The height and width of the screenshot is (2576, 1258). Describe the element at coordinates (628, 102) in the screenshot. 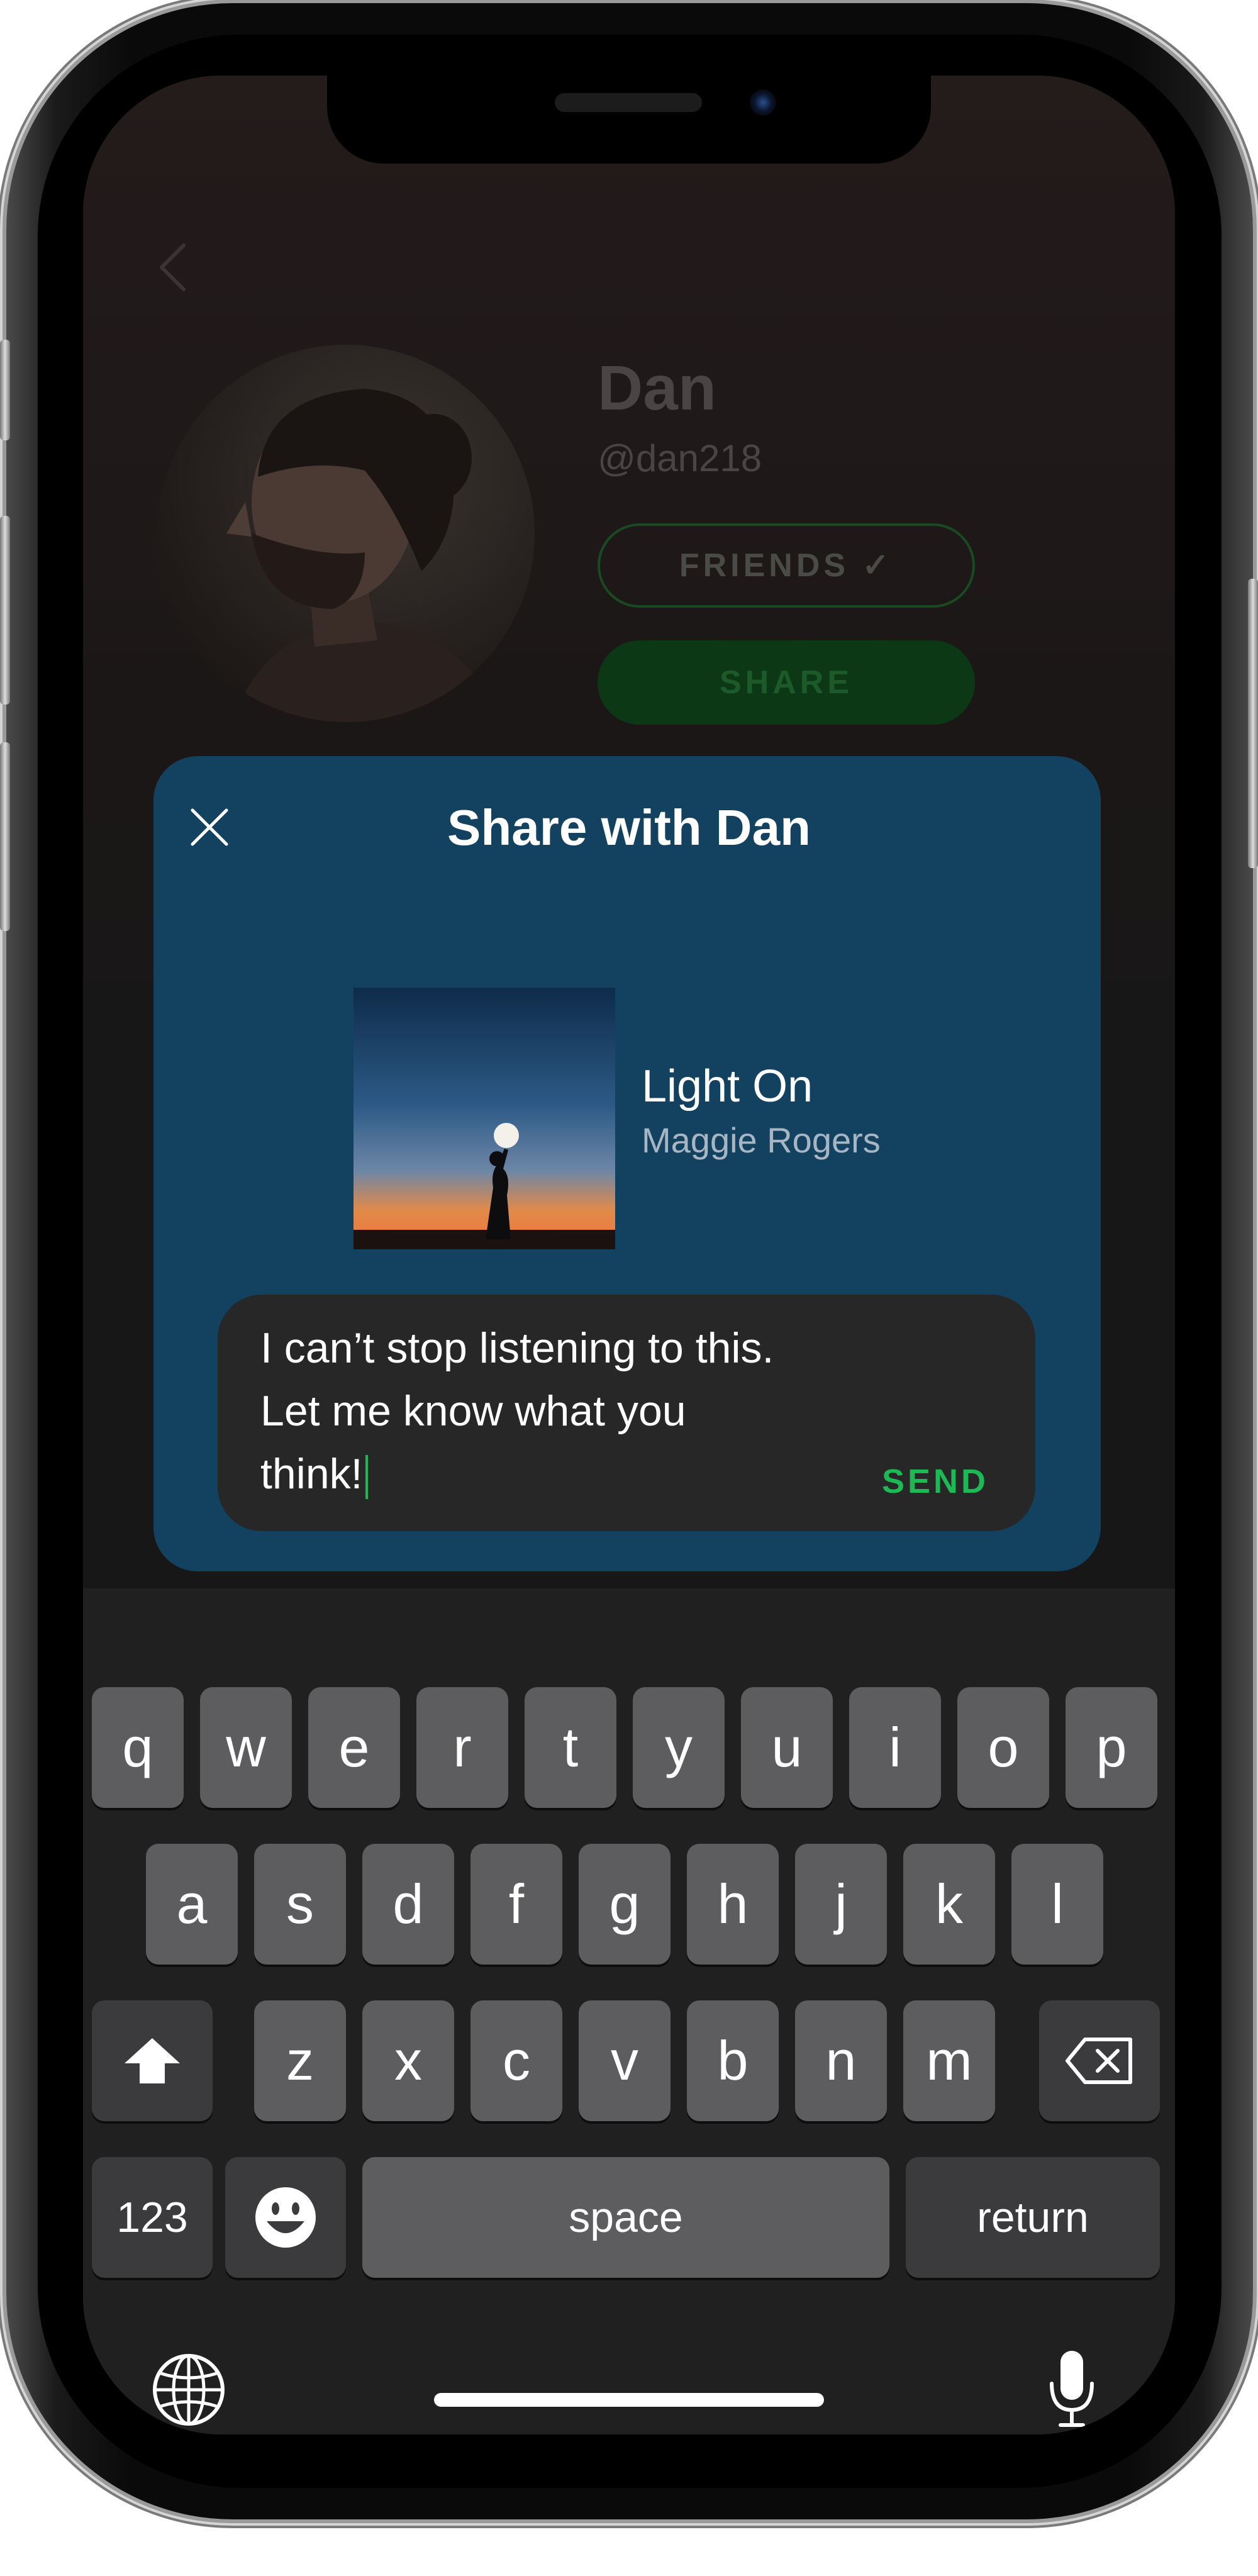

I see `earpiece-speaker` at that location.